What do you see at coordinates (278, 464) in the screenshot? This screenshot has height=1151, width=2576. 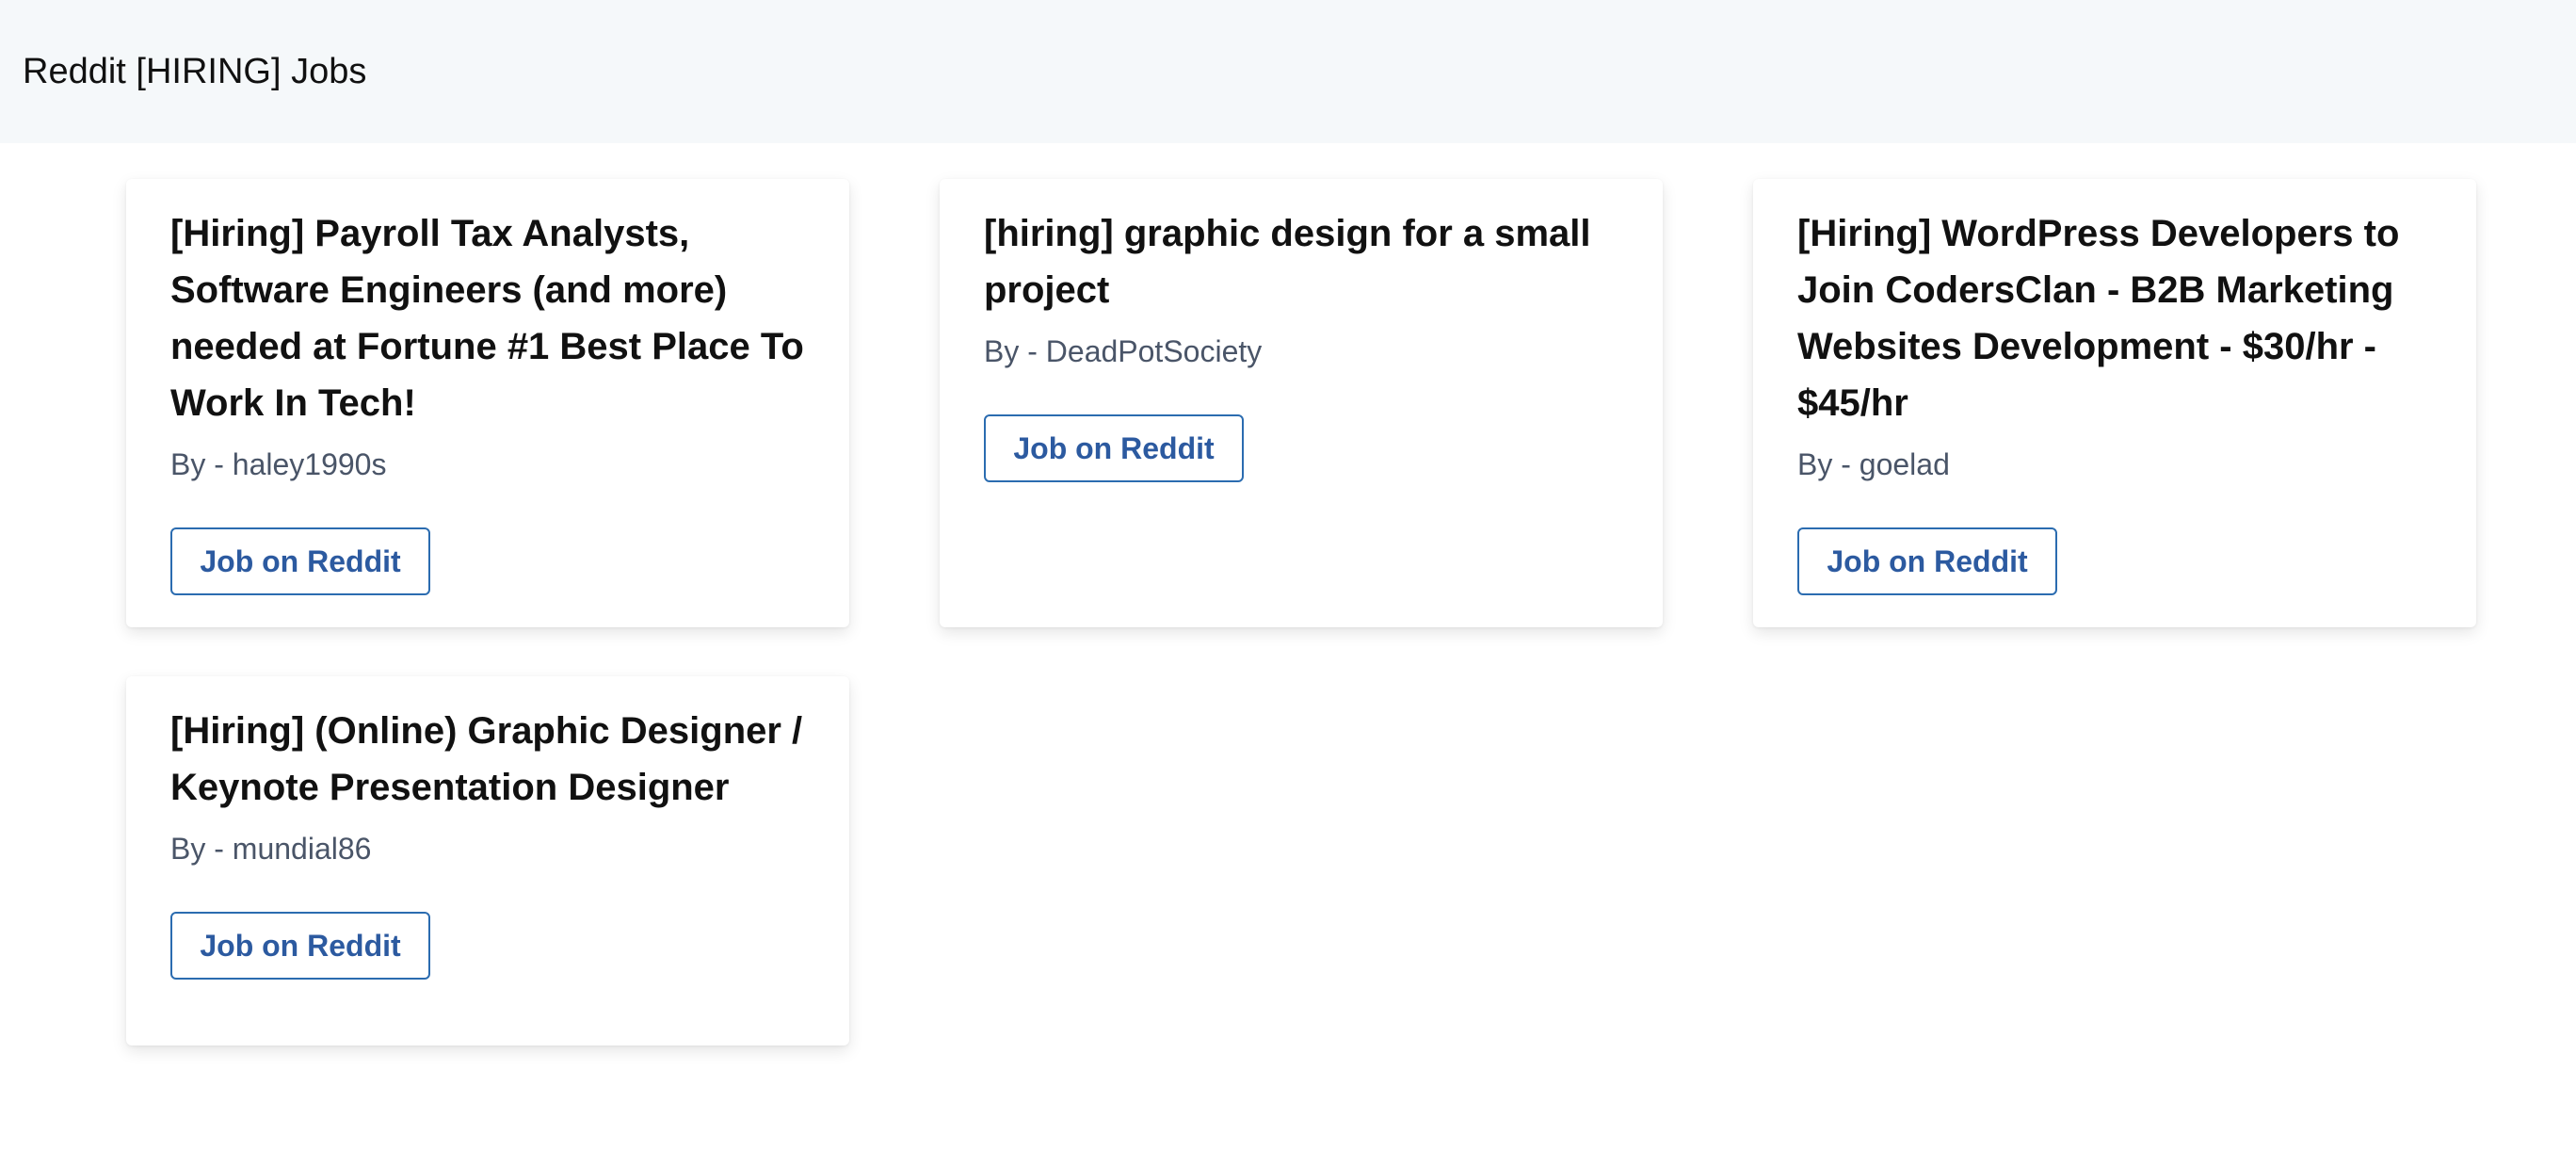 I see `job-author: By - haley1990s` at bounding box center [278, 464].